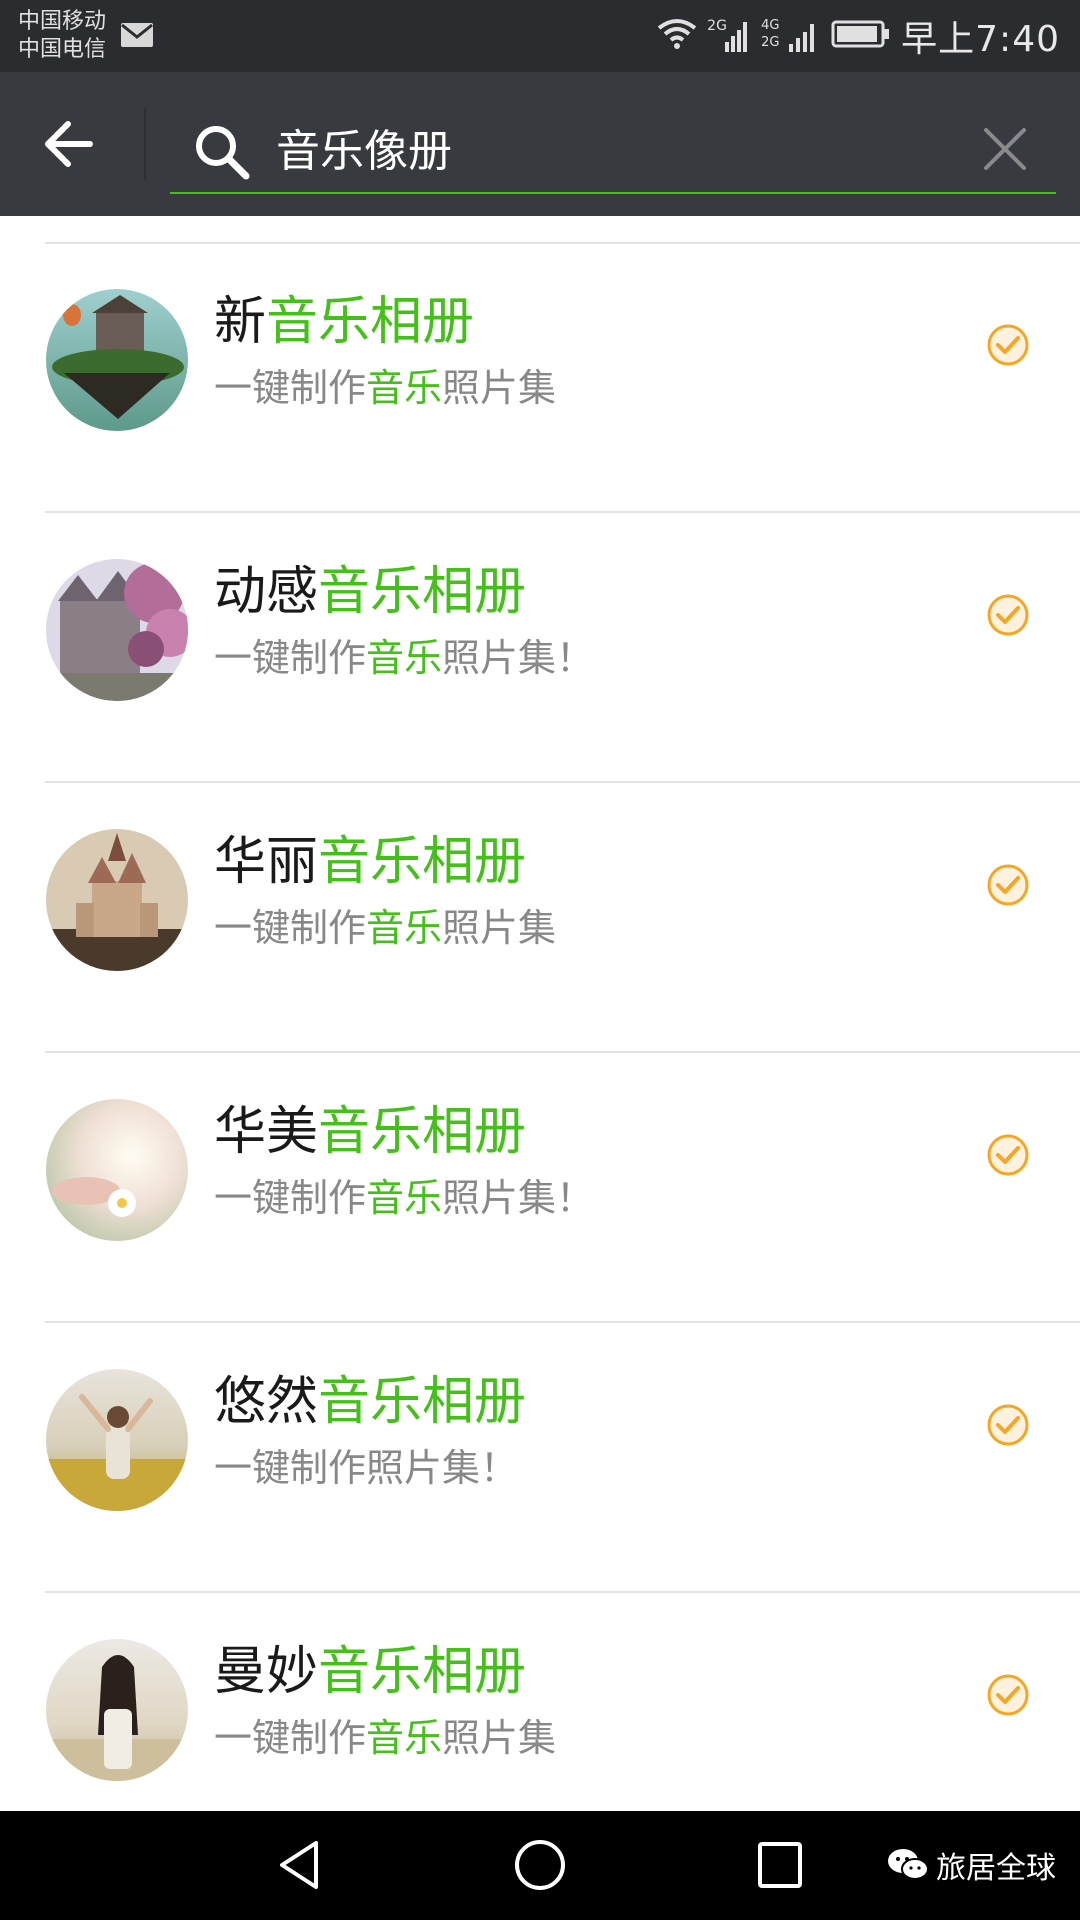 Image resolution: width=1080 pixels, height=1920 pixels. I want to click on close-icon, so click(1005, 149).